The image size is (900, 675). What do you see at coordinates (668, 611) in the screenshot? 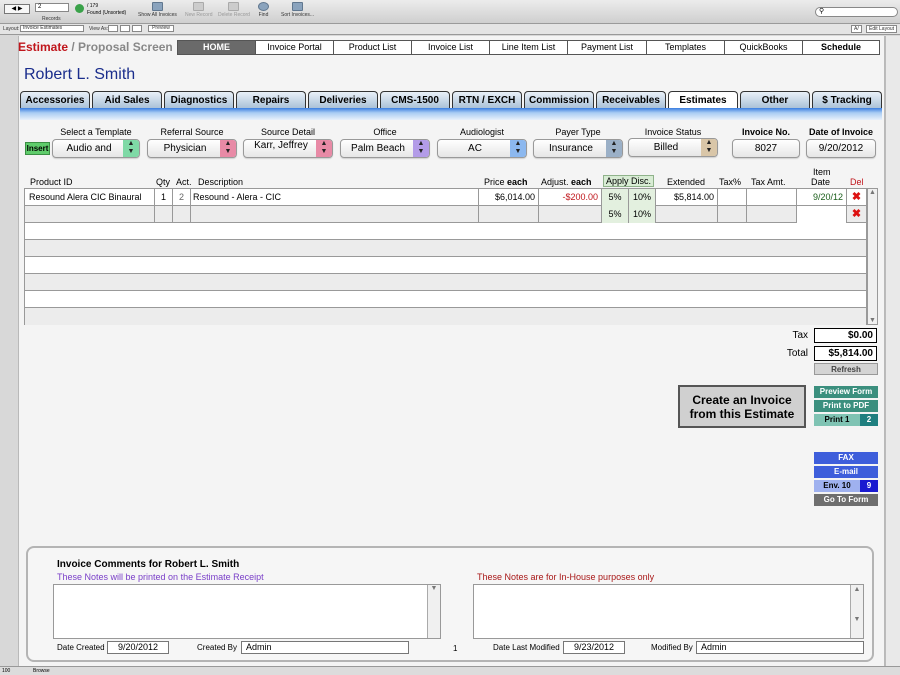
I see `inhouse-notes-textarea: ▲ ▼` at bounding box center [668, 611].